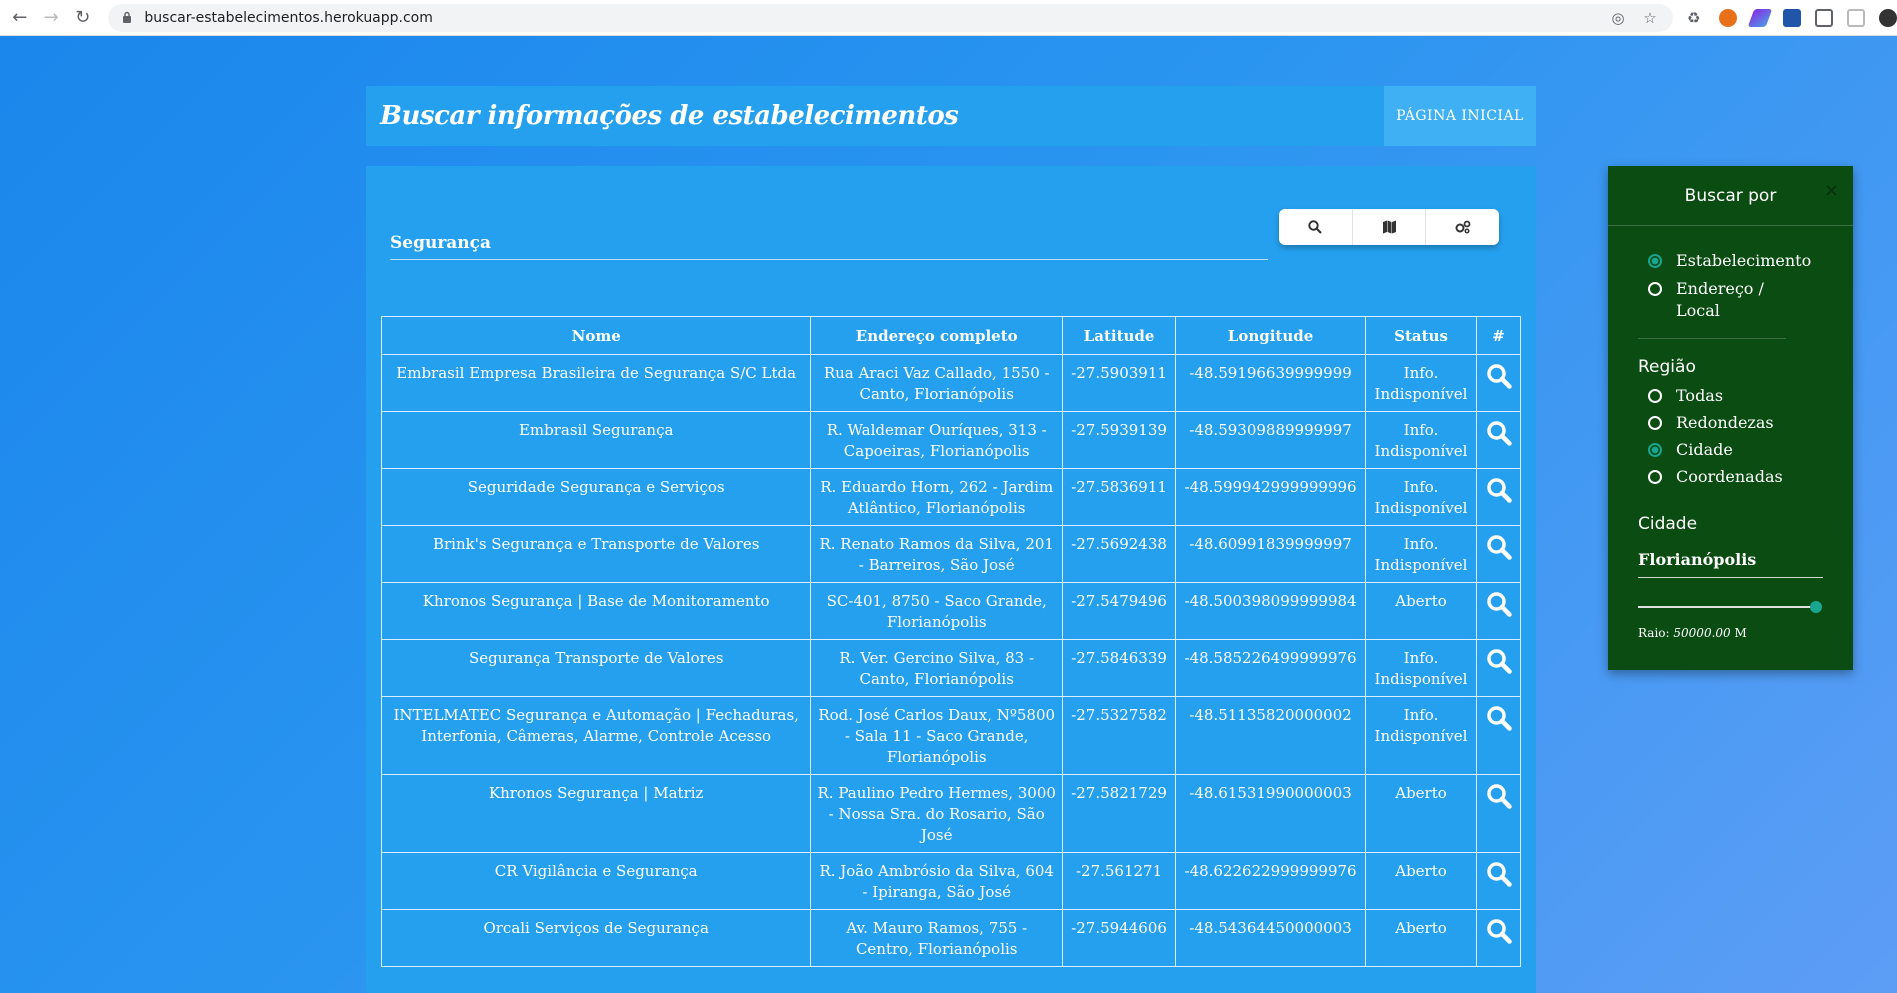  I want to click on extension-pen-icon, so click(1792, 17).